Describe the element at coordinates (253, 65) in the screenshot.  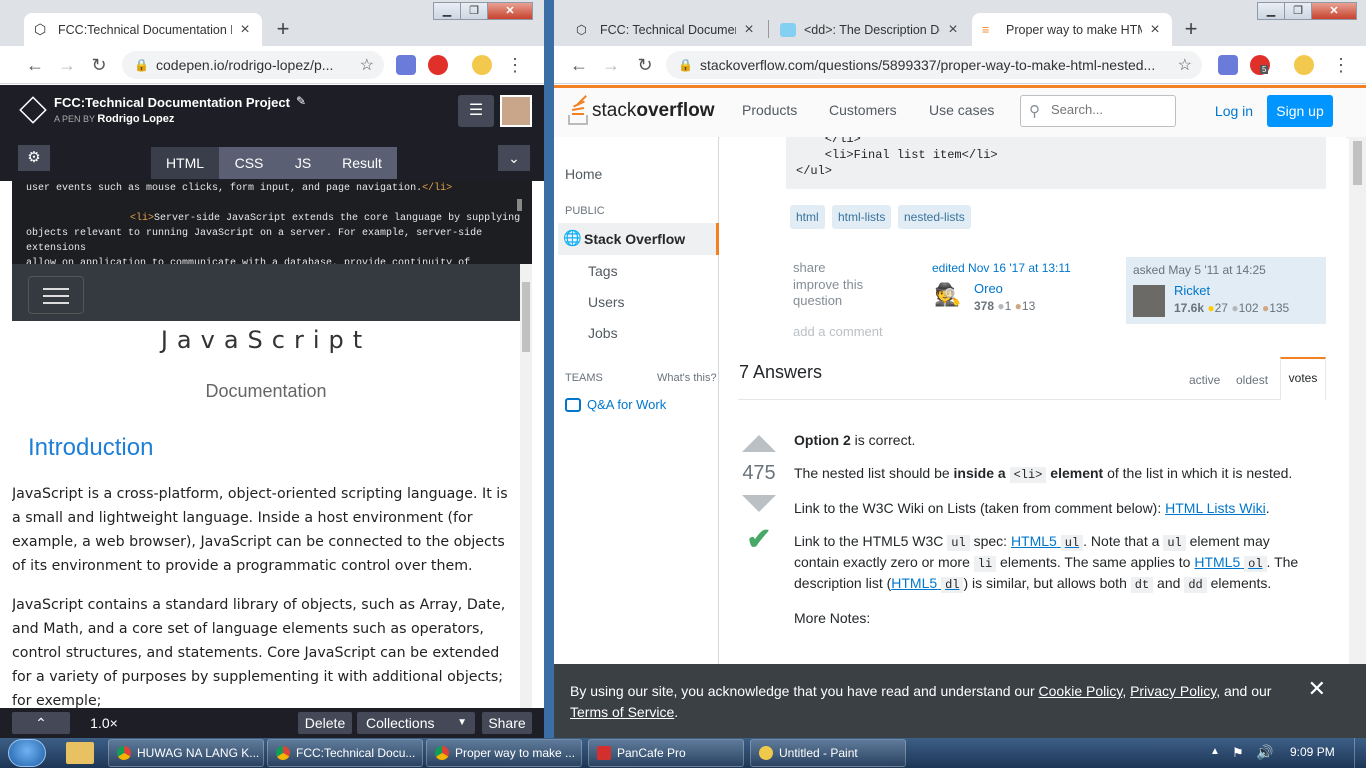
I see `address-bar: 🔒 codepen.io/rodrigo-lopez/p... ☆` at that location.